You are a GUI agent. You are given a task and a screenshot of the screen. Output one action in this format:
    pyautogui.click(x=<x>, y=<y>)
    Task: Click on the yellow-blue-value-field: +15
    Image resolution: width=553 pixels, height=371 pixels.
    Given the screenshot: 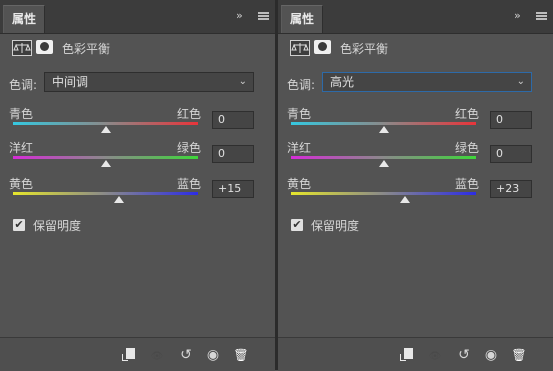 What is the action you would take?
    pyautogui.click(x=233, y=189)
    